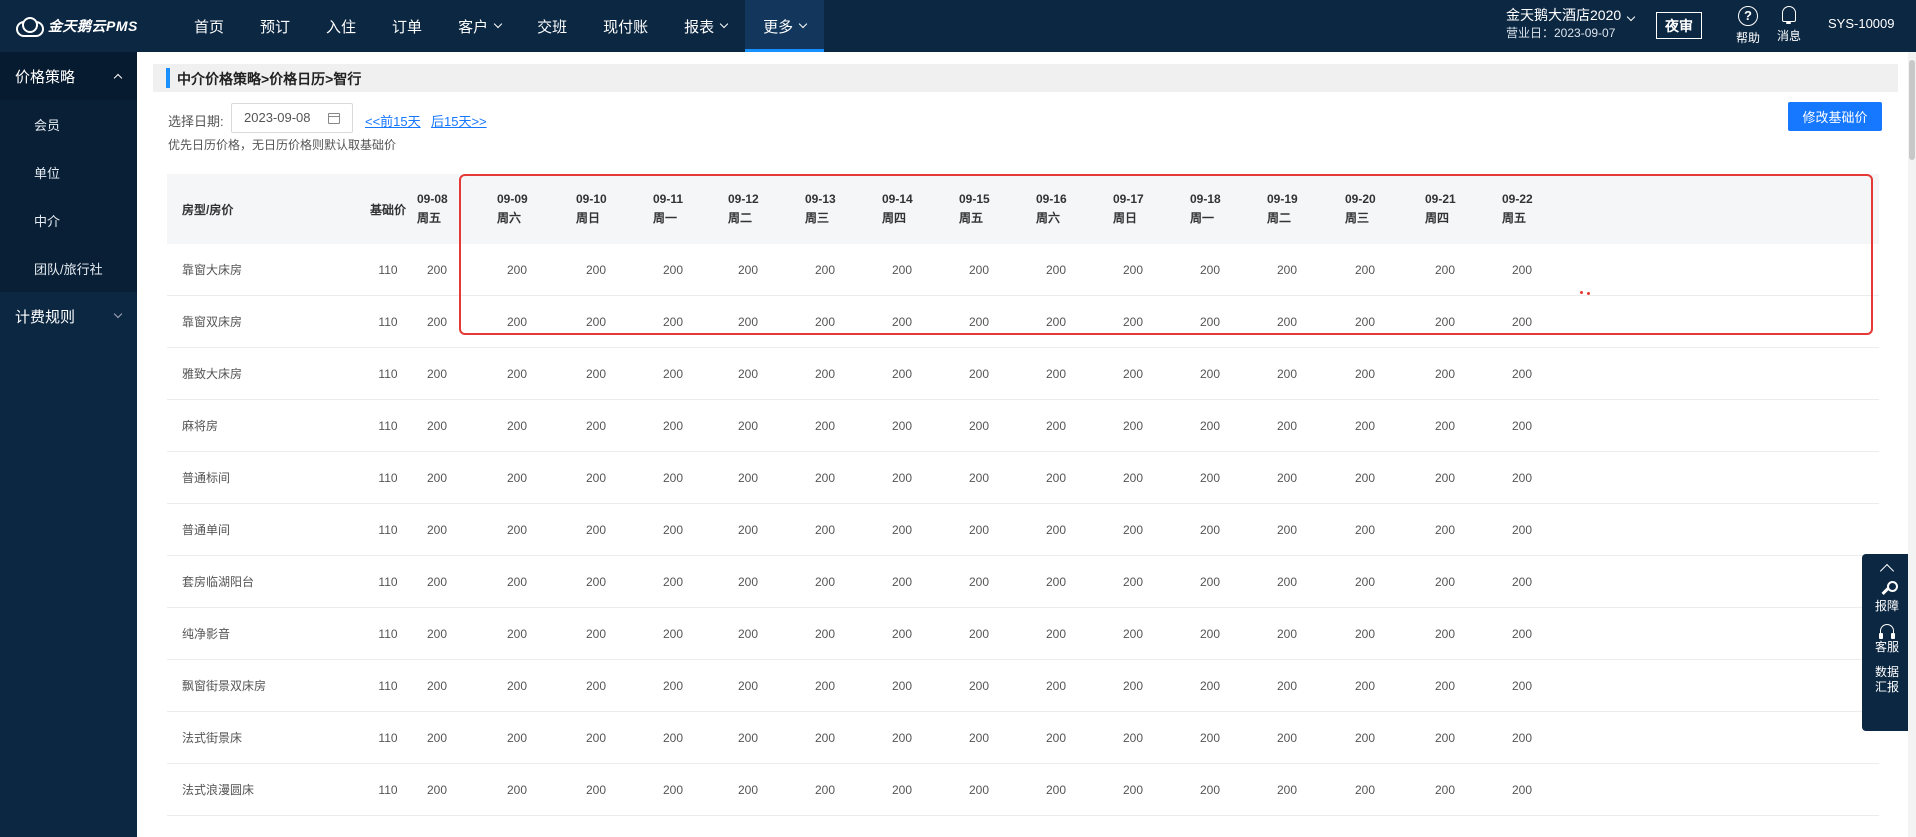 The image size is (1916, 837). I want to click on nav-item-2: 入住, so click(341, 26).